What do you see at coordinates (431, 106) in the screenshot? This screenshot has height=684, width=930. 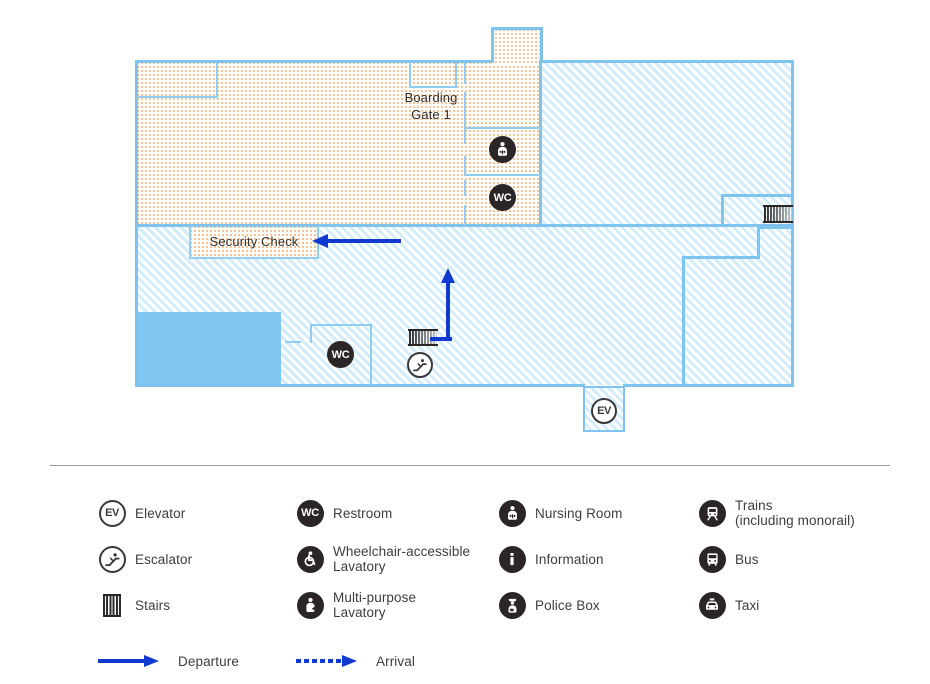 I see `label-boarding-gate-1: Boarding Gate 1` at bounding box center [431, 106].